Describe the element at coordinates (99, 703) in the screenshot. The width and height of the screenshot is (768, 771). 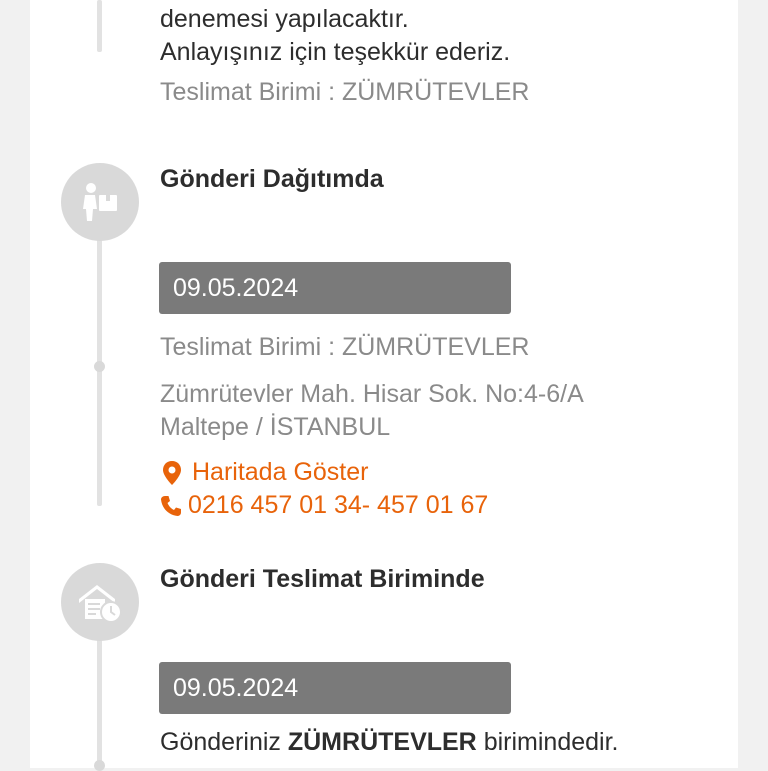
I see `timeline-line-bottom` at that location.